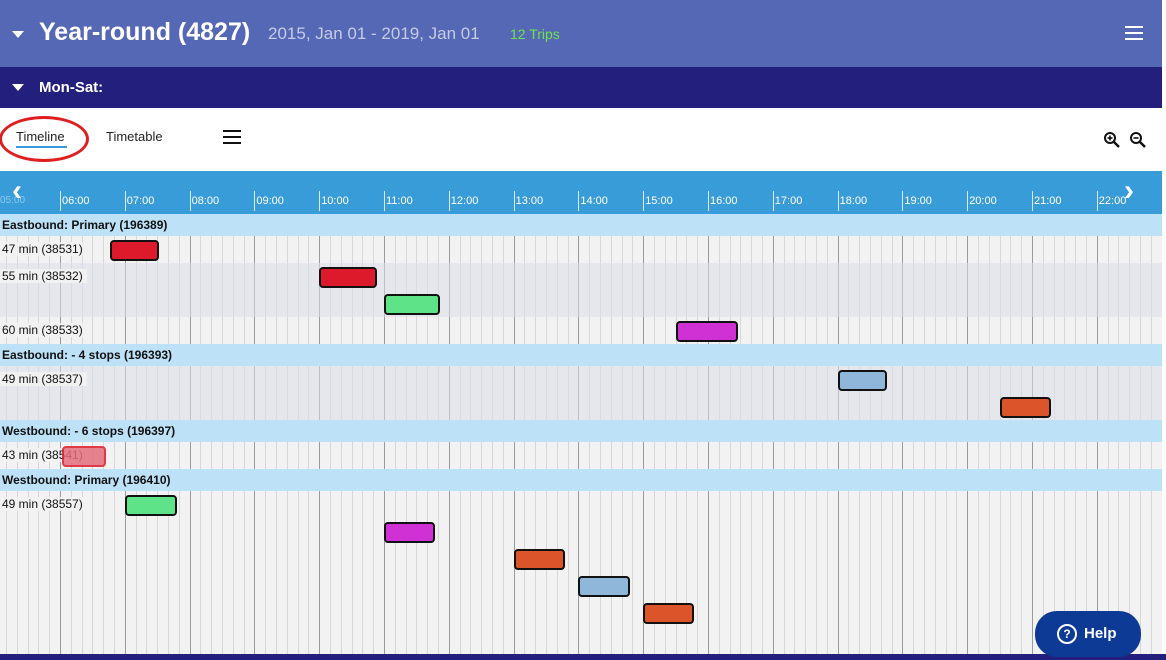 This screenshot has width=1166, height=660. I want to click on tab-active-underline, so click(41, 147).